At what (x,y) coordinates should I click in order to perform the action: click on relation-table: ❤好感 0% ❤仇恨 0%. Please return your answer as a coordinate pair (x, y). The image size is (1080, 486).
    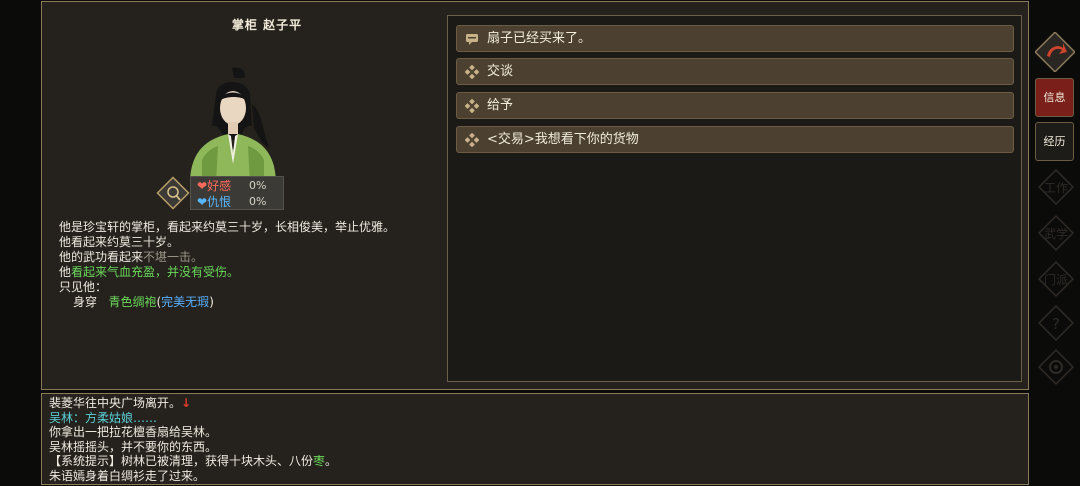
    Looking at the image, I should click on (237, 193).